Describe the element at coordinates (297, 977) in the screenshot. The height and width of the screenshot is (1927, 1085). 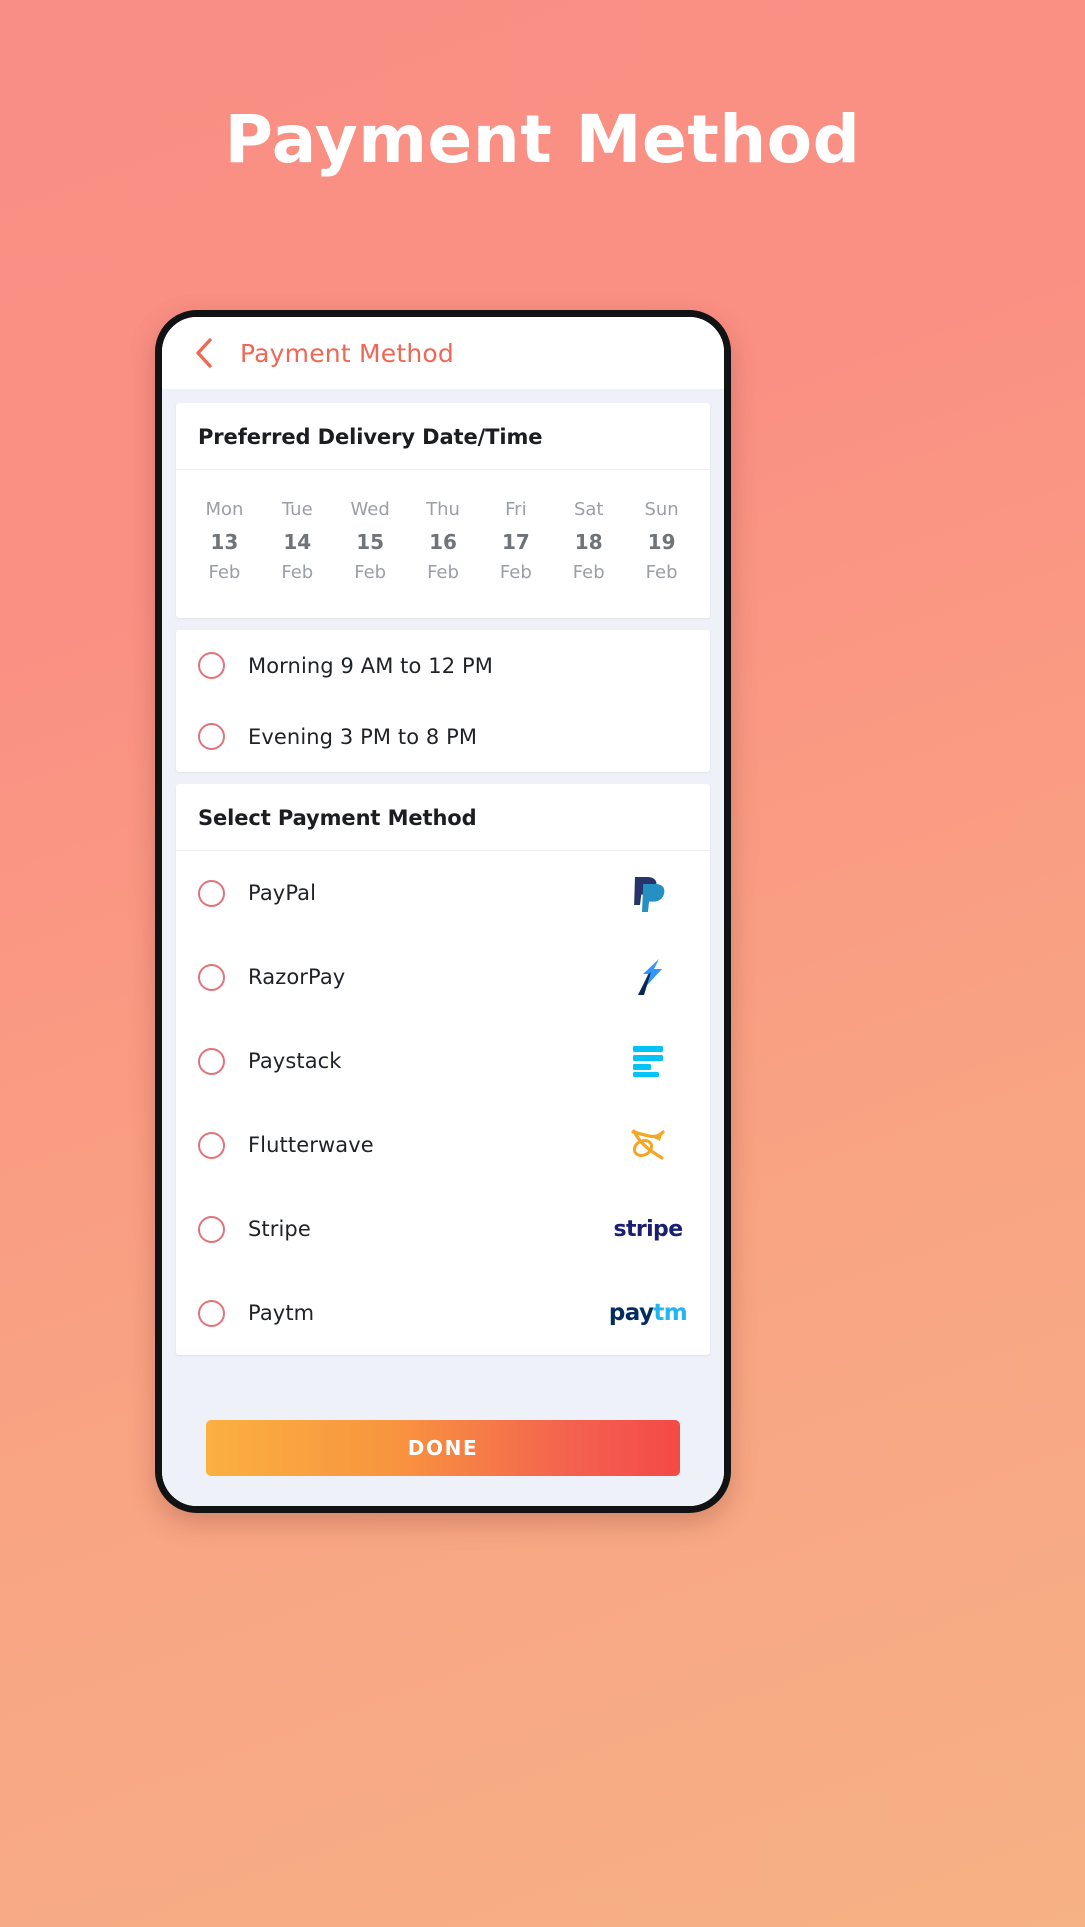
I see `payment-option-label: RazorPay` at that location.